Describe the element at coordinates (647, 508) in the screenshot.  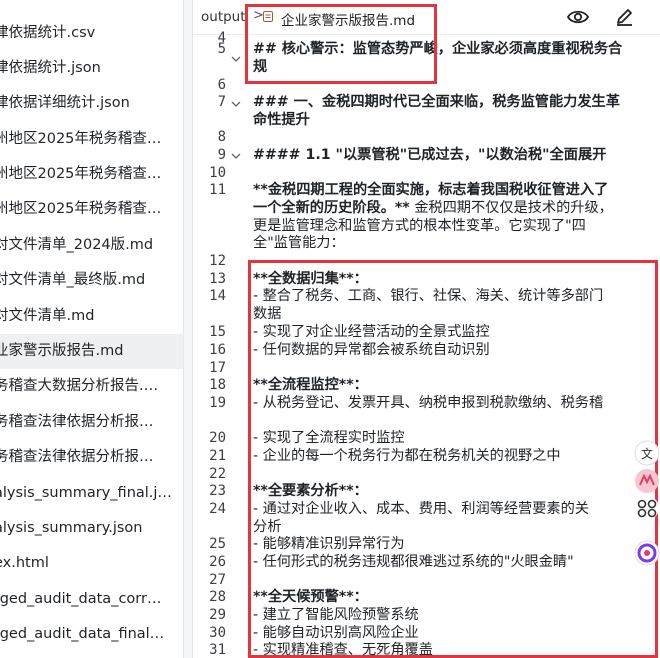
I see `nodes-icon` at that location.